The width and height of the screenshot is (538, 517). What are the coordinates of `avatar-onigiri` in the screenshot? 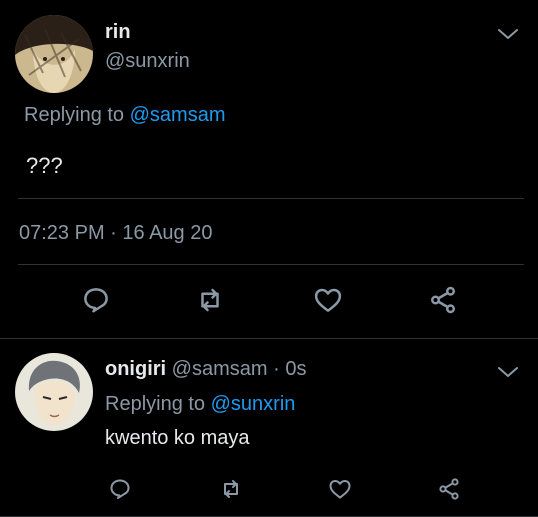 It's located at (54, 392).